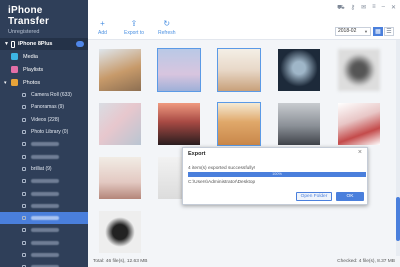 The height and width of the screenshot is (267, 400). I want to click on date-value: 2018-02, so click(347, 31).